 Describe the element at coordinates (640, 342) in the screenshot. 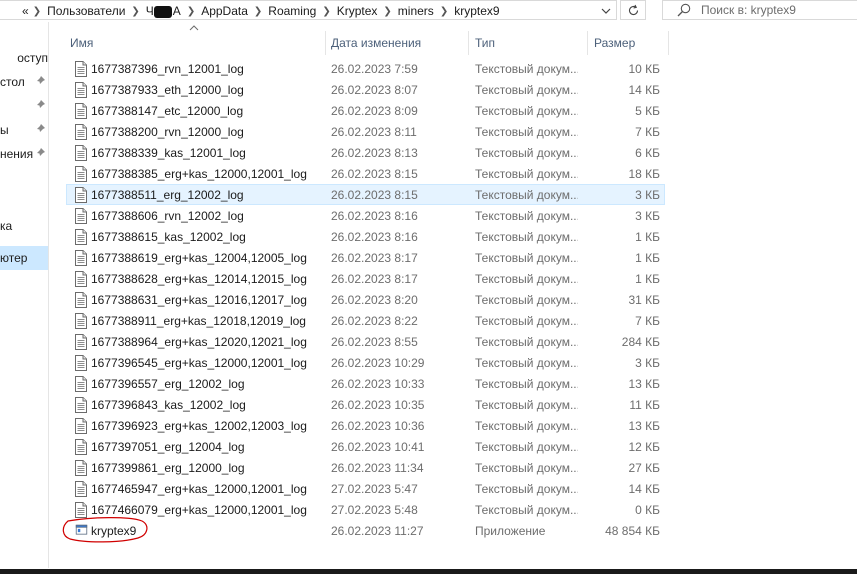

I see `file-size: 284 КБ` at that location.